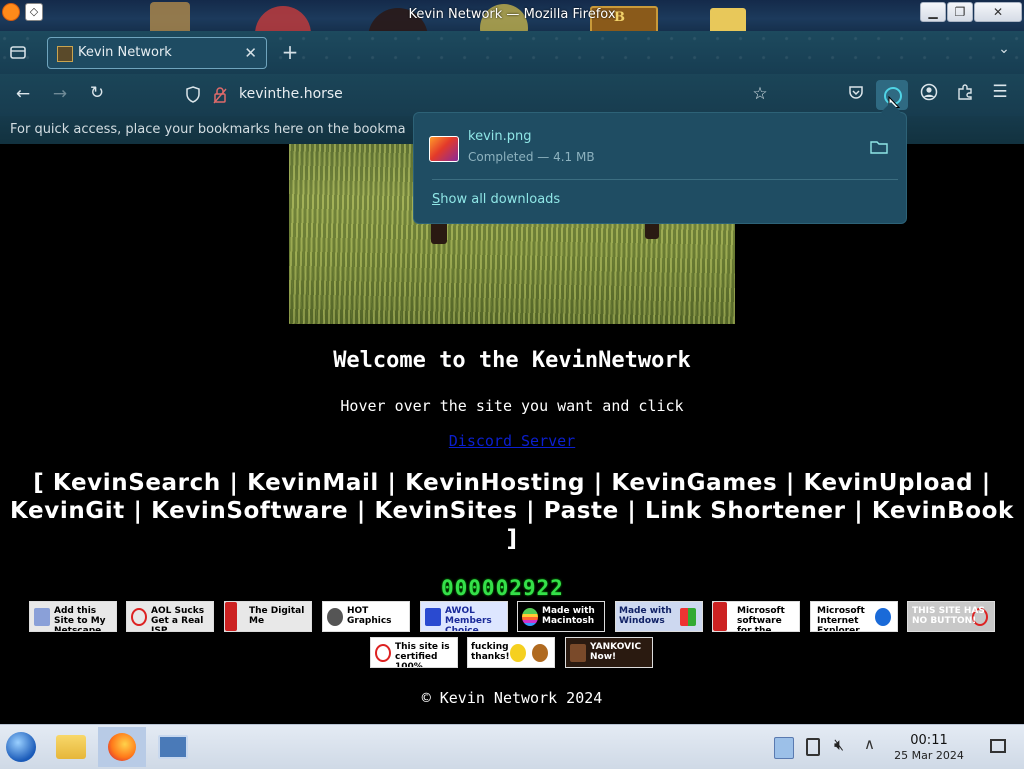  Describe the element at coordinates (42, 617) in the screenshot. I see `netscape-icon` at that location.